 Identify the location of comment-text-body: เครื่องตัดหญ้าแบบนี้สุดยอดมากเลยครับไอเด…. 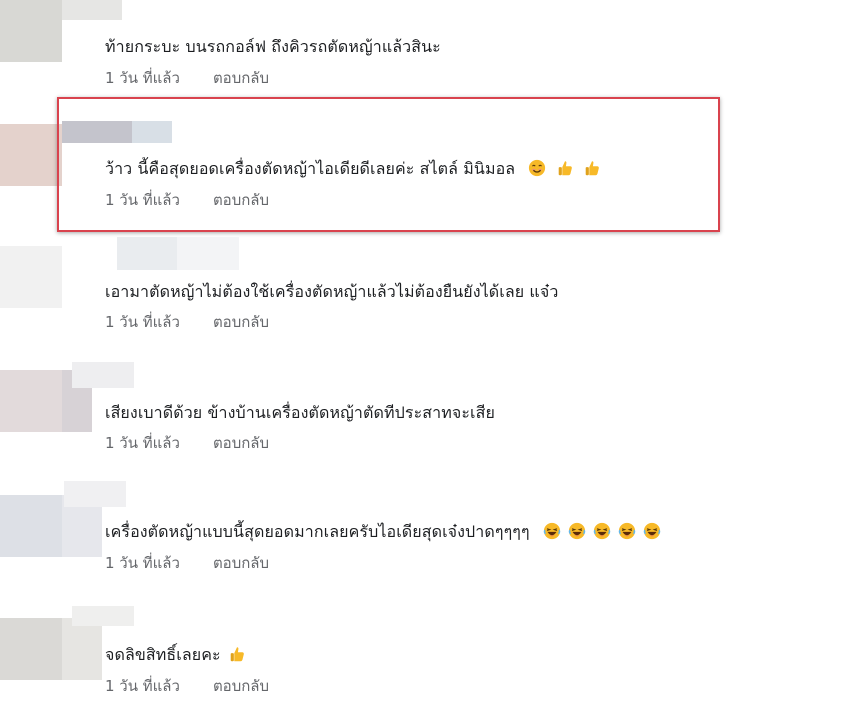
(317, 531).